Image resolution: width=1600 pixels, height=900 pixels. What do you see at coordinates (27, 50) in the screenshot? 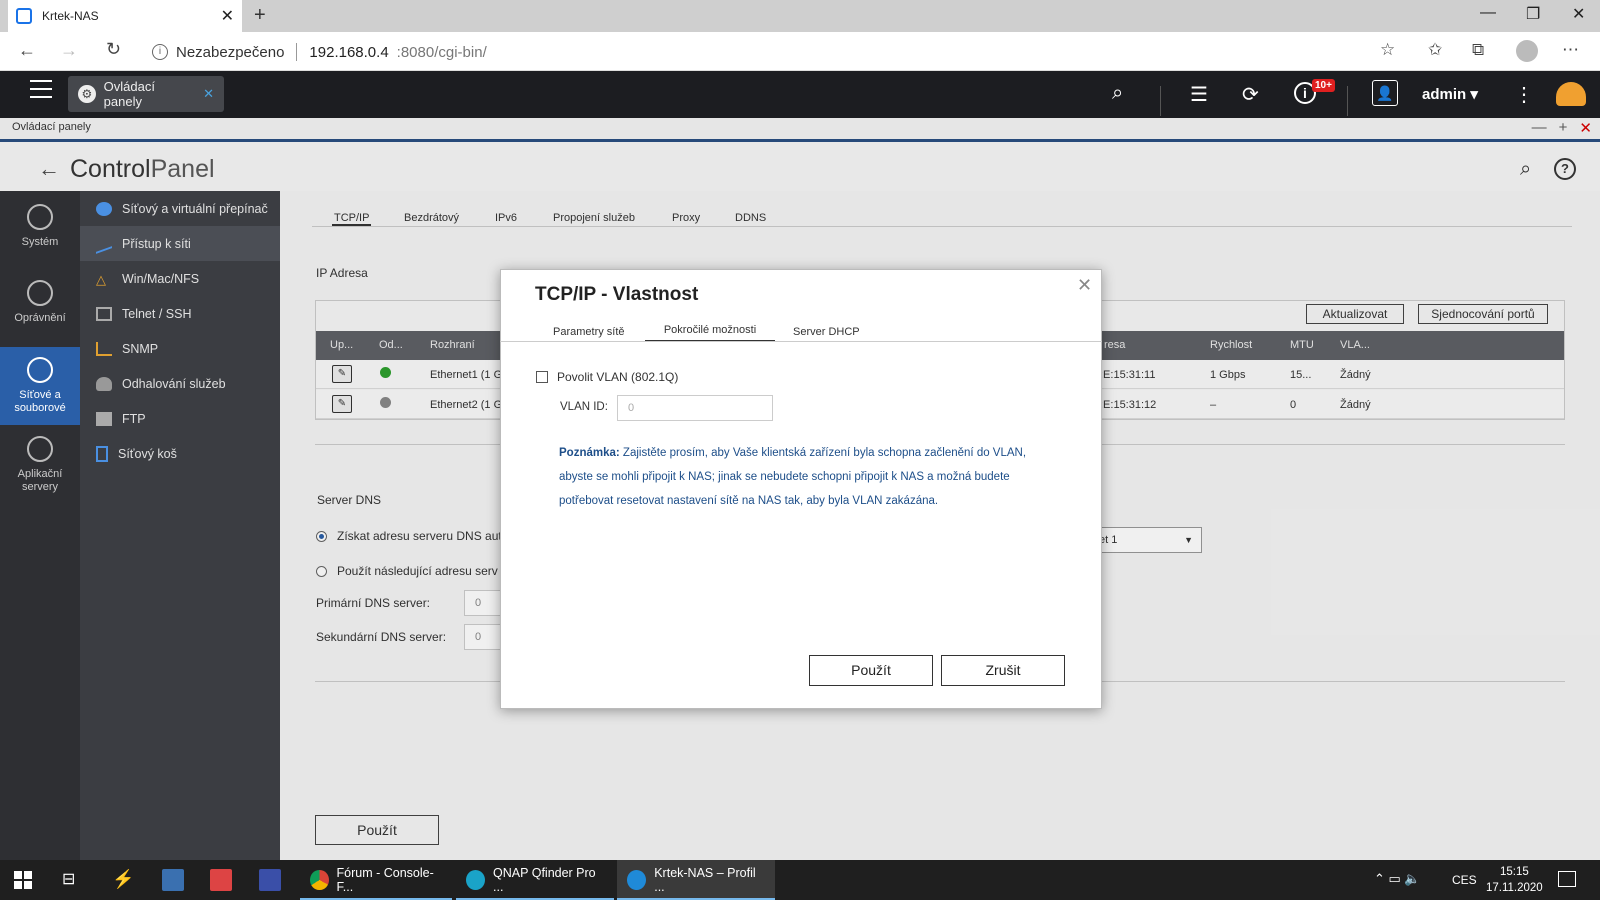
I see `back-icon: ←` at bounding box center [27, 50].